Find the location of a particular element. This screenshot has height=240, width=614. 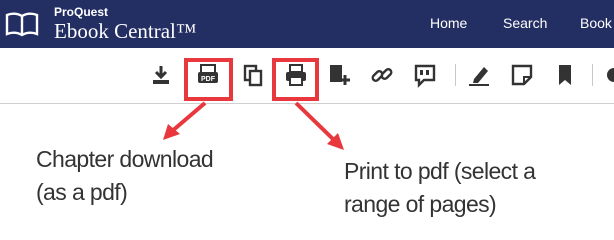

download-icon is located at coordinates (161, 75).